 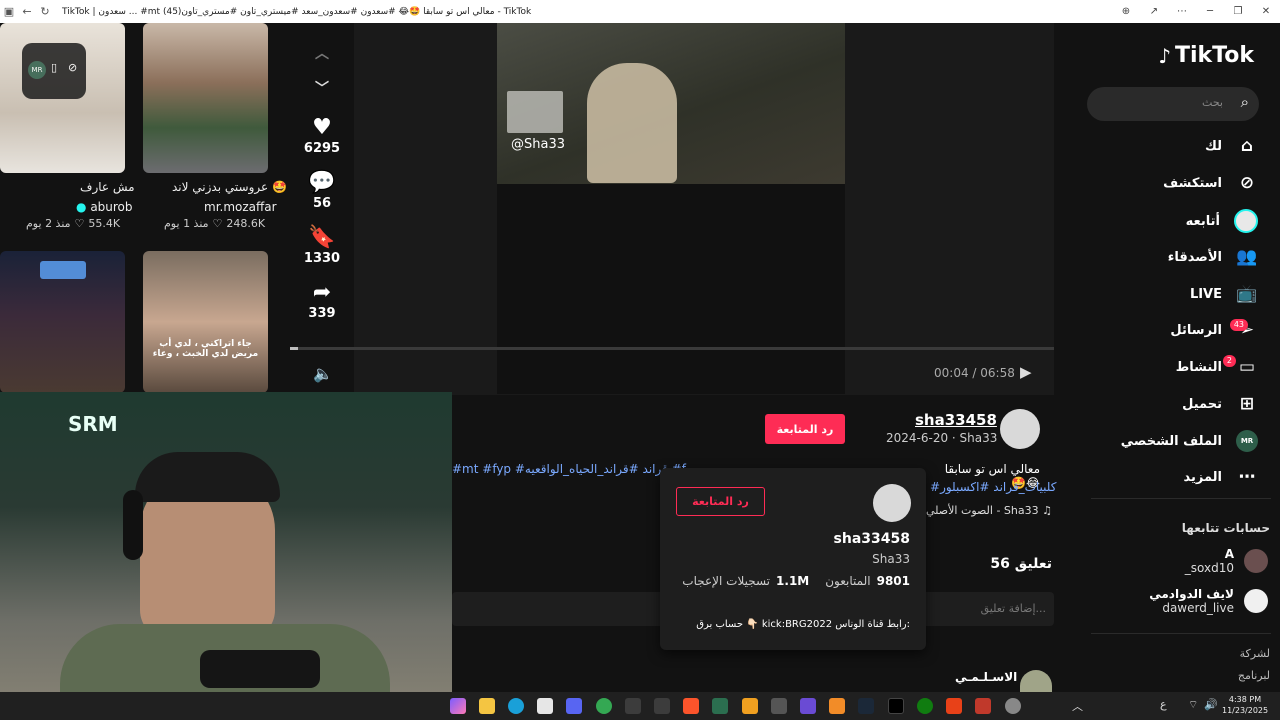 What do you see at coordinates (487, 706) in the screenshot?
I see `folder-icon` at bounding box center [487, 706].